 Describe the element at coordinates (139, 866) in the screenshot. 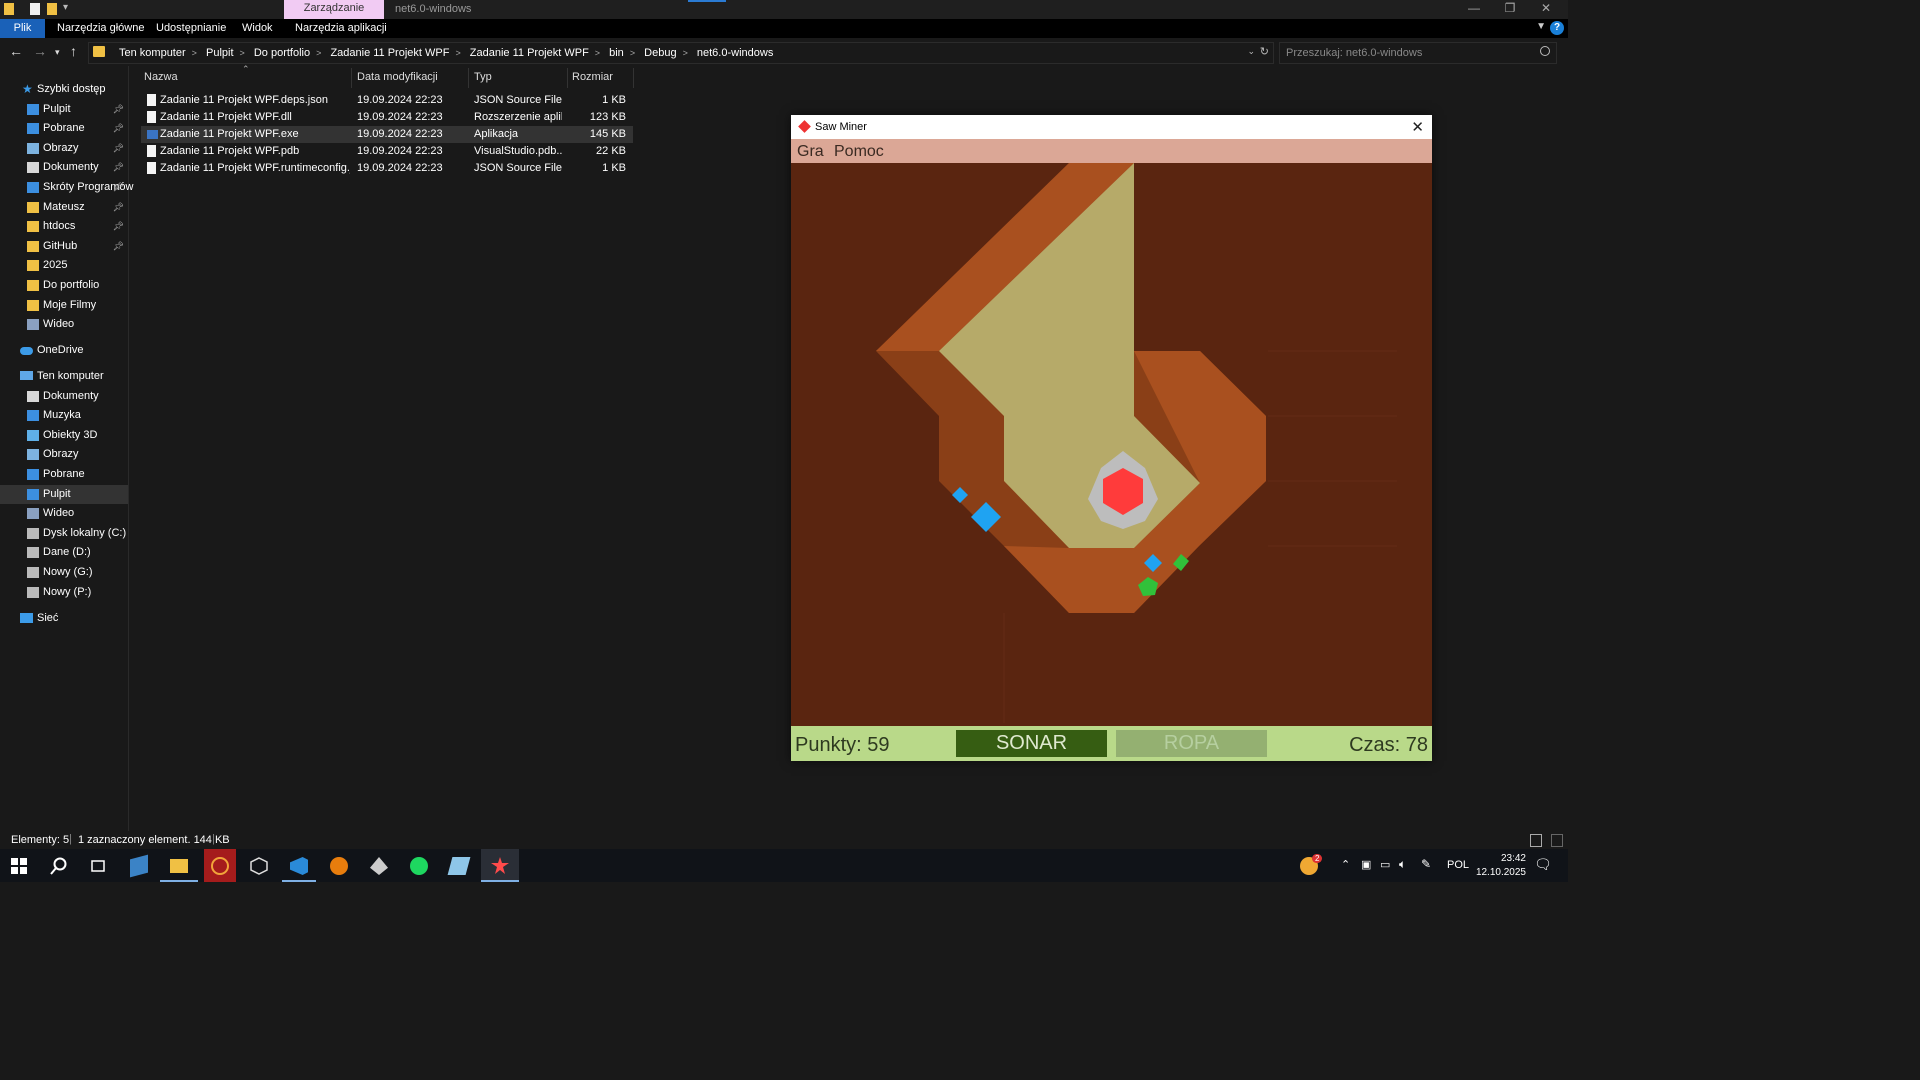

I see `remote-app-icon` at that location.